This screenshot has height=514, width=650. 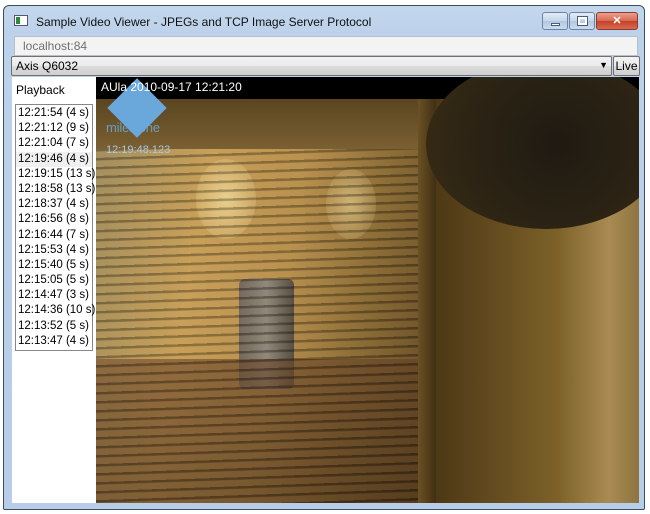 What do you see at coordinates (54, 159) in the screenshot?
I see `recording-item: 12:19:46 (4 s)` at bounding box center [54, 159].